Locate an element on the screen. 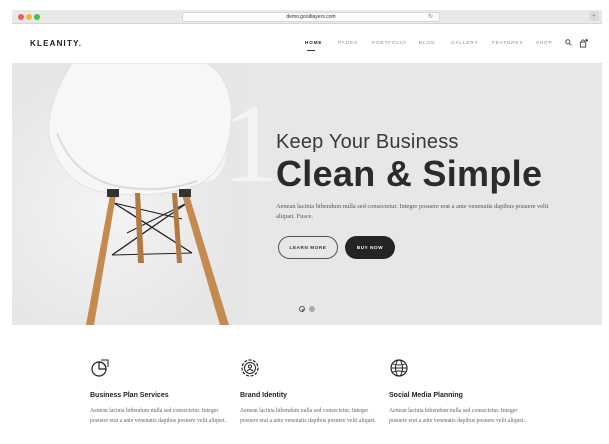 This screenshot has width=609, height=444. nav-item-shop: SHOP is located at coordinates (544, 42).